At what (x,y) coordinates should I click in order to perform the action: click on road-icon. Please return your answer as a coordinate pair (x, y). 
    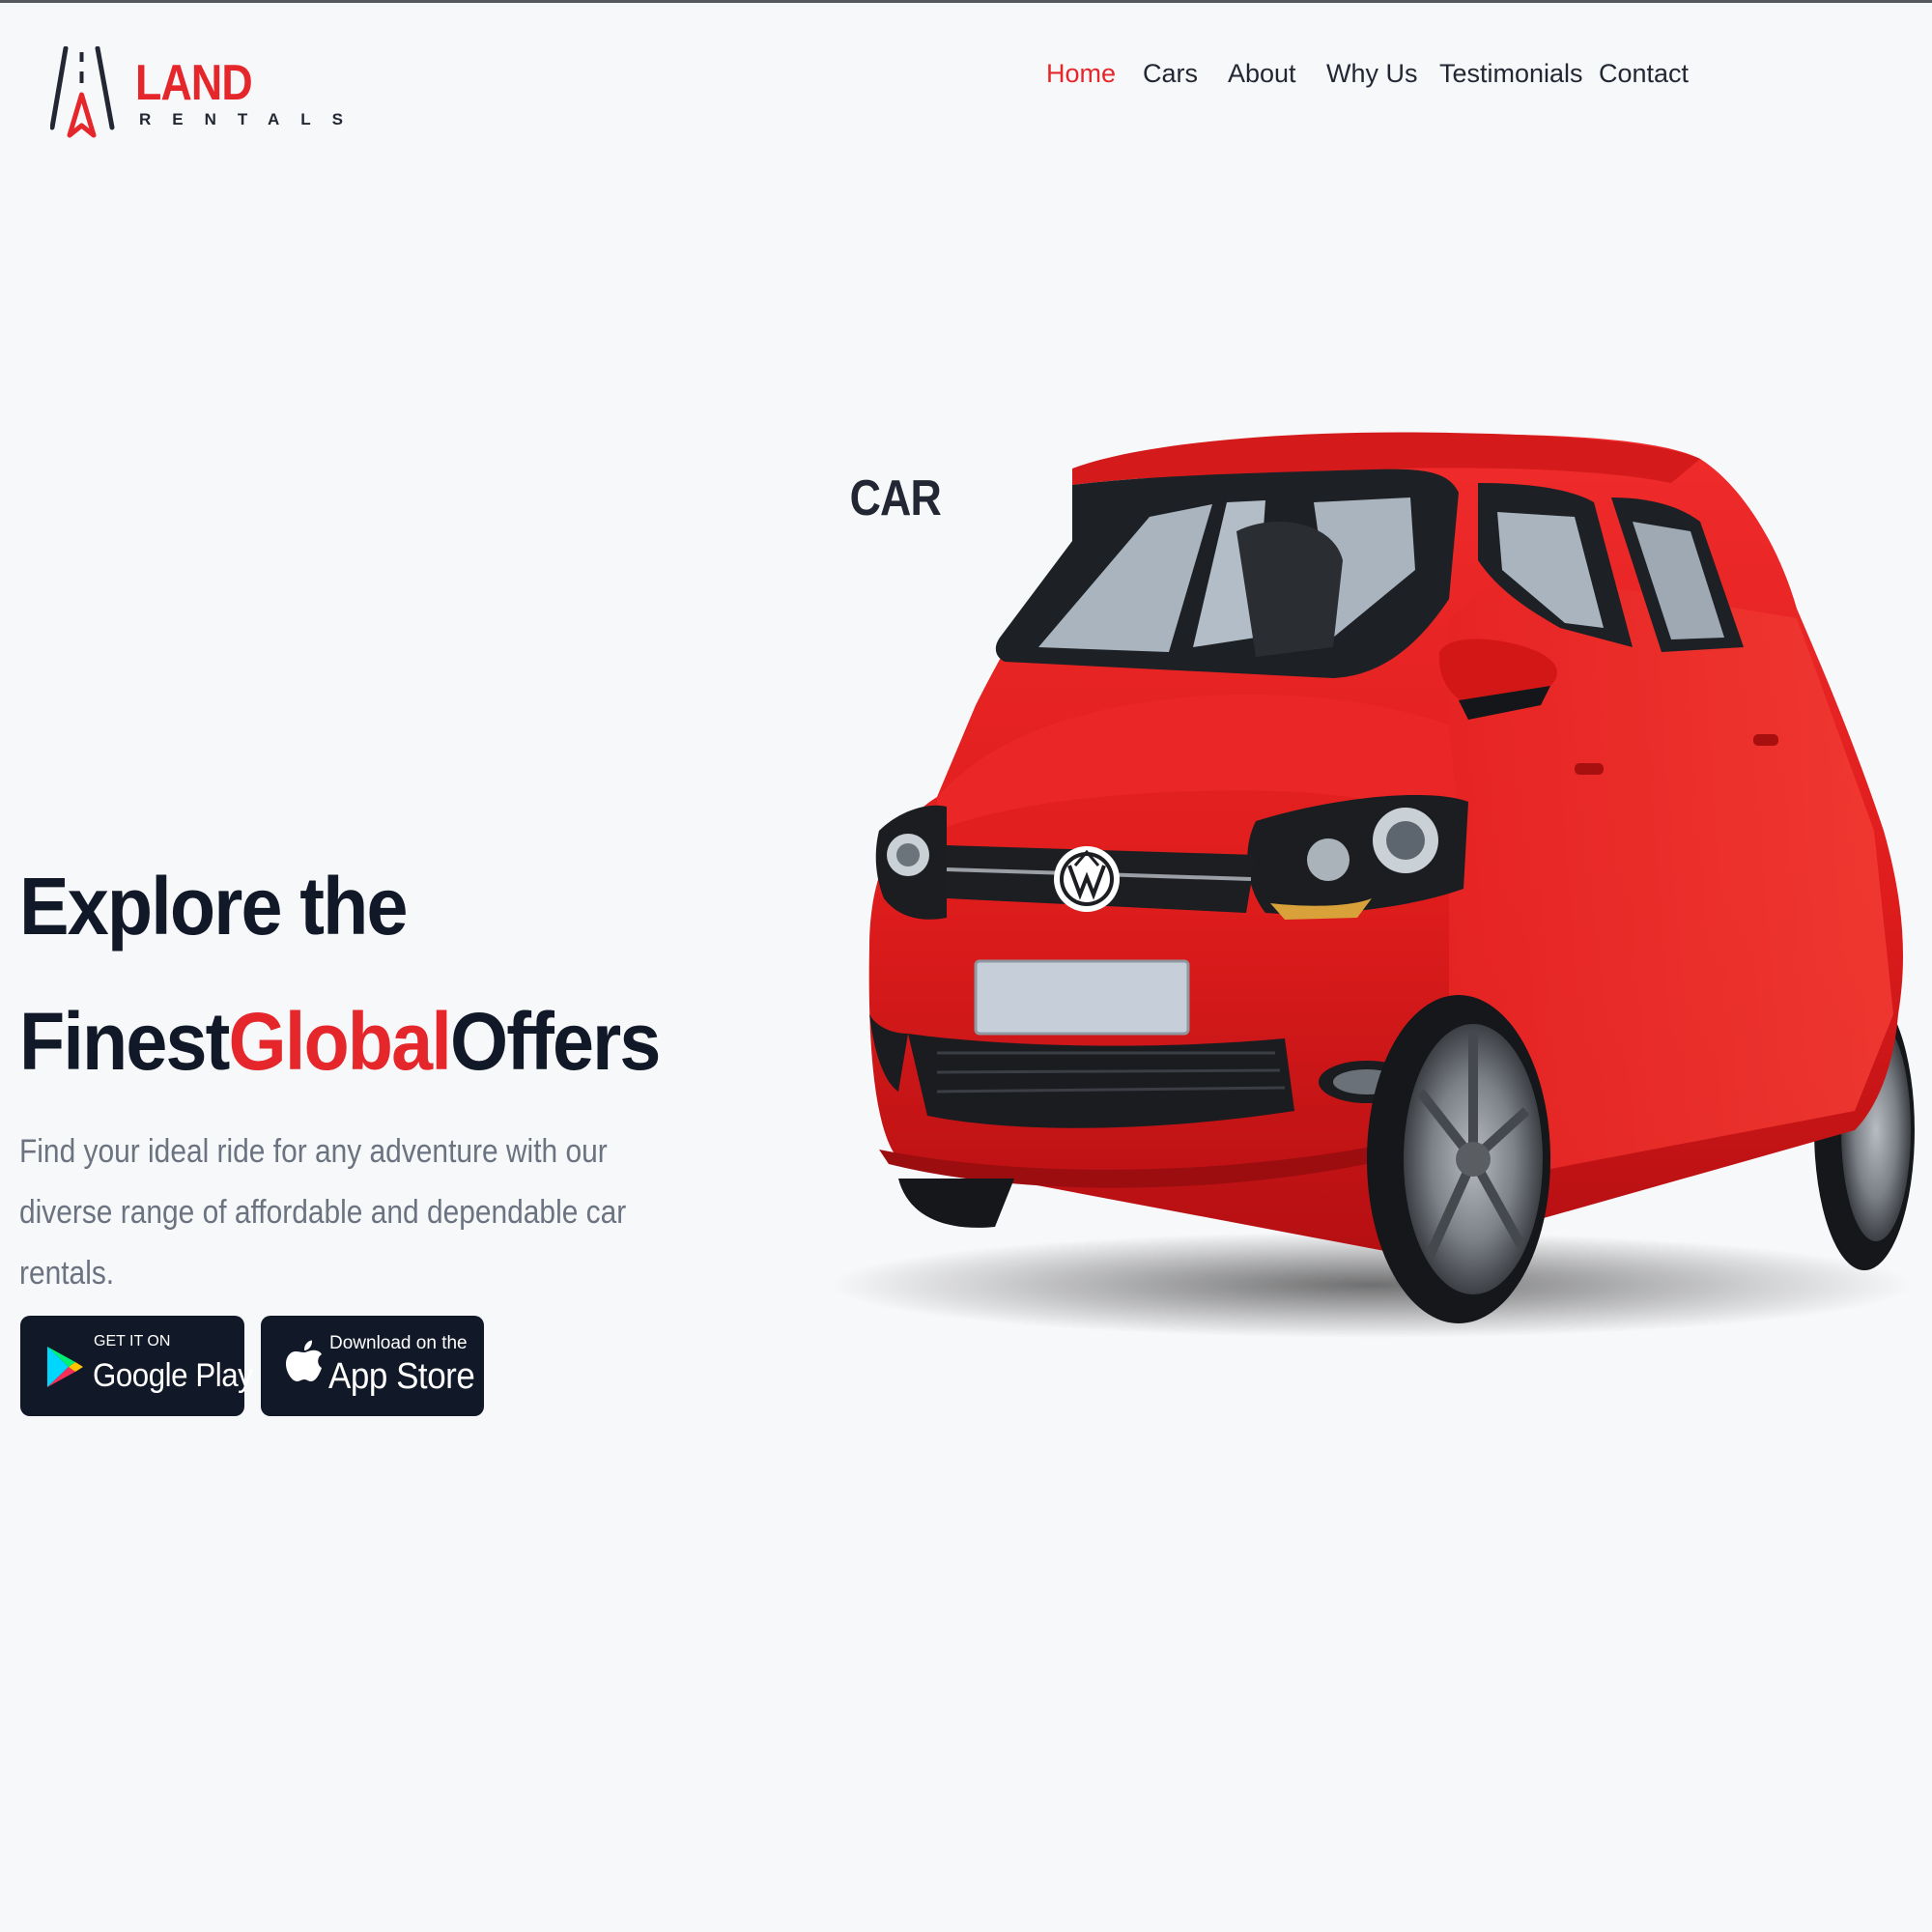
    Looking at the image, I should click on (82, 92).